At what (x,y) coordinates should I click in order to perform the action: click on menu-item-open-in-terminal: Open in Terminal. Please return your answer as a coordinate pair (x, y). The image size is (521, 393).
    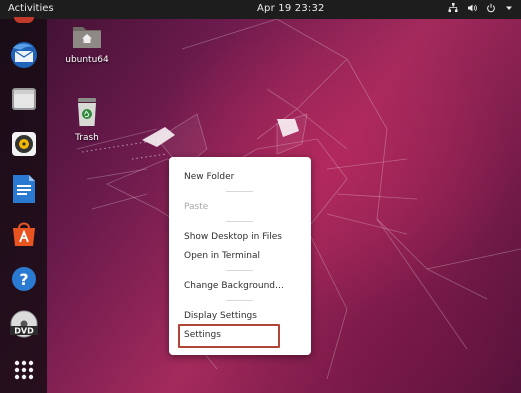
    Looking at the image, I should click on (222, 256).